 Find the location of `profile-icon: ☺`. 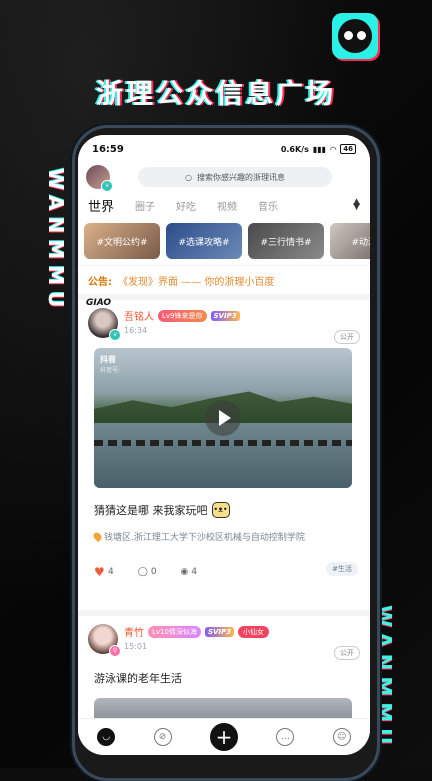

profile-icon: ☺ is located at coordinates (341, 737).